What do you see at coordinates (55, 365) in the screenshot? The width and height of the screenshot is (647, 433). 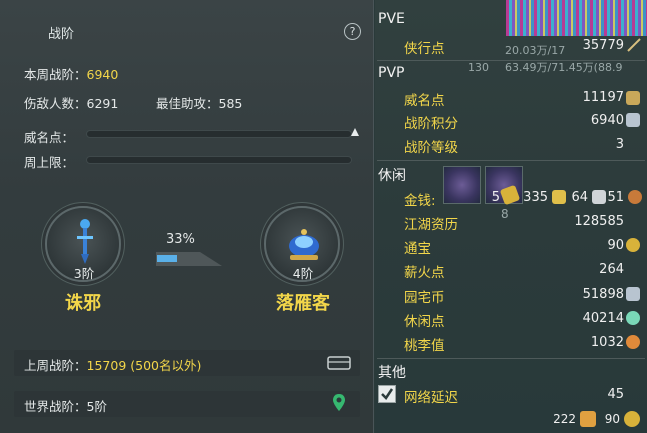 I see `last-week-label: 上周战阶：` at bounding box center [55, 365].